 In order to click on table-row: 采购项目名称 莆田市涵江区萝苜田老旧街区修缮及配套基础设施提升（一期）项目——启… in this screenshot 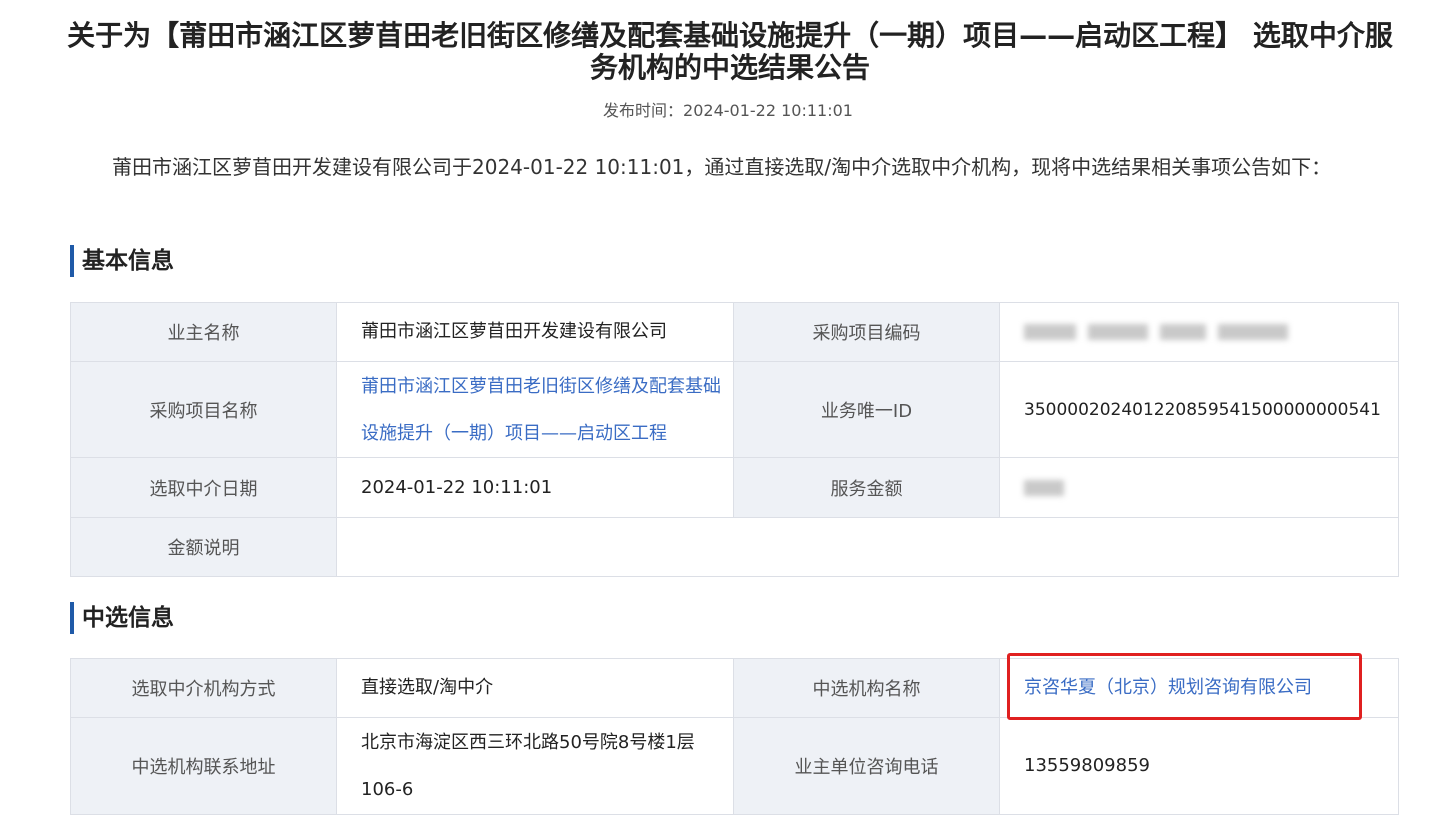, I will do `click(734, 409)`.